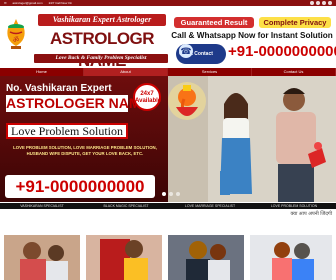  I want to click on nav-item-home: Home, so click(42, 72).